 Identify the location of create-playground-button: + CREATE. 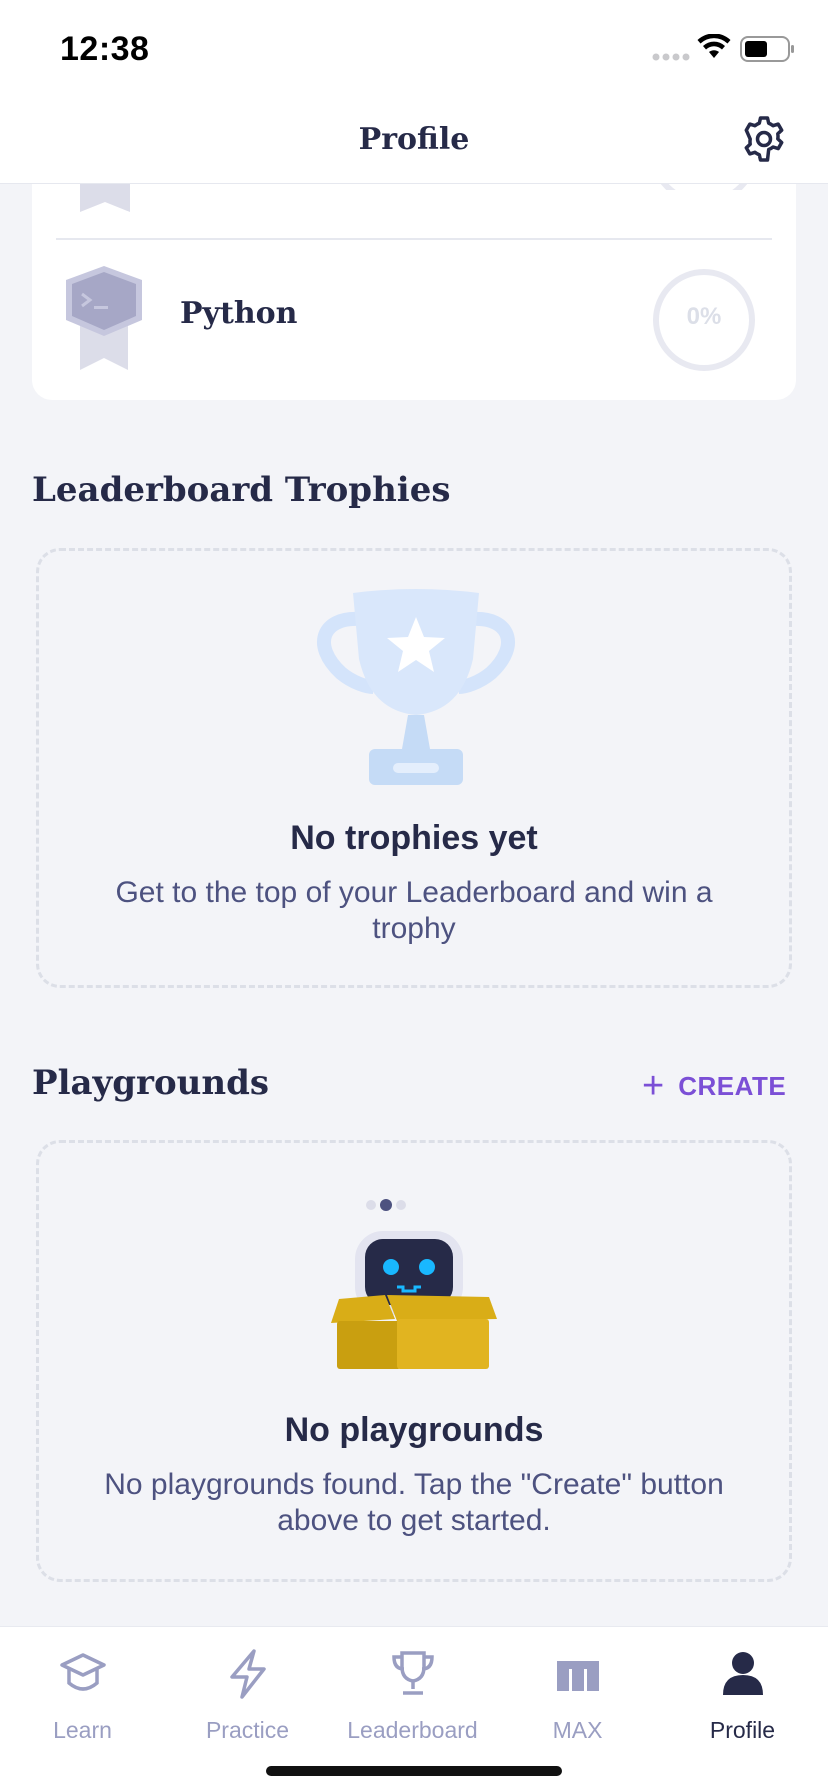
(714, 1086).